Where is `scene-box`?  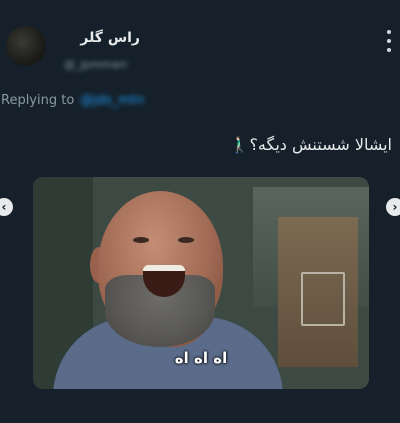
scene-box is located at coordinates (323, 299).